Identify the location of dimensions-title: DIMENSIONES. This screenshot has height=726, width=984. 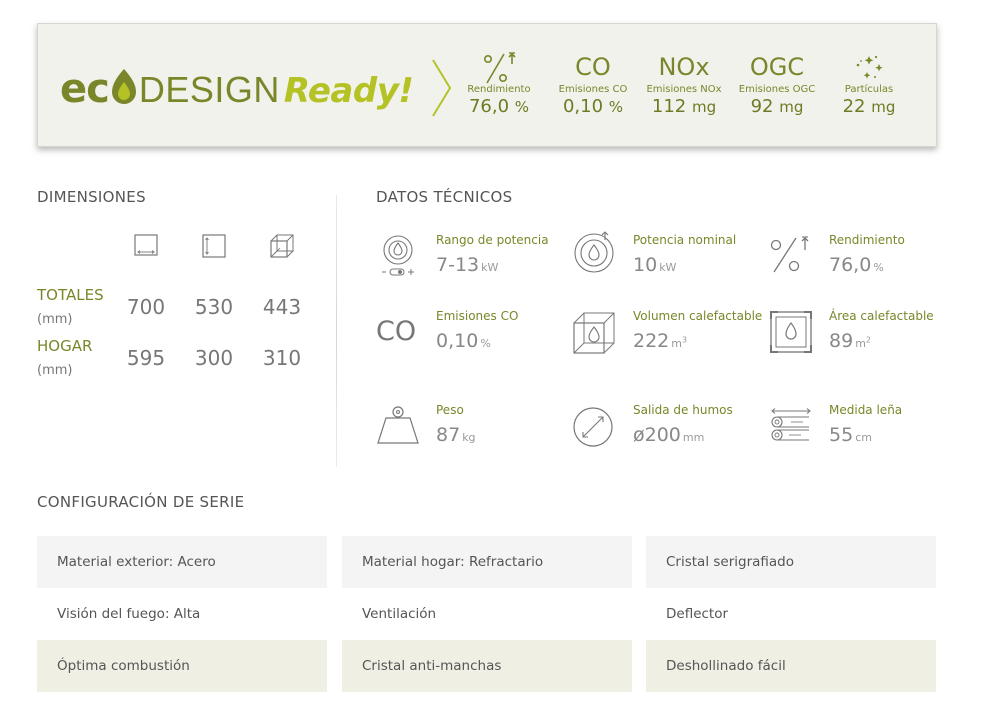
(91, 197).